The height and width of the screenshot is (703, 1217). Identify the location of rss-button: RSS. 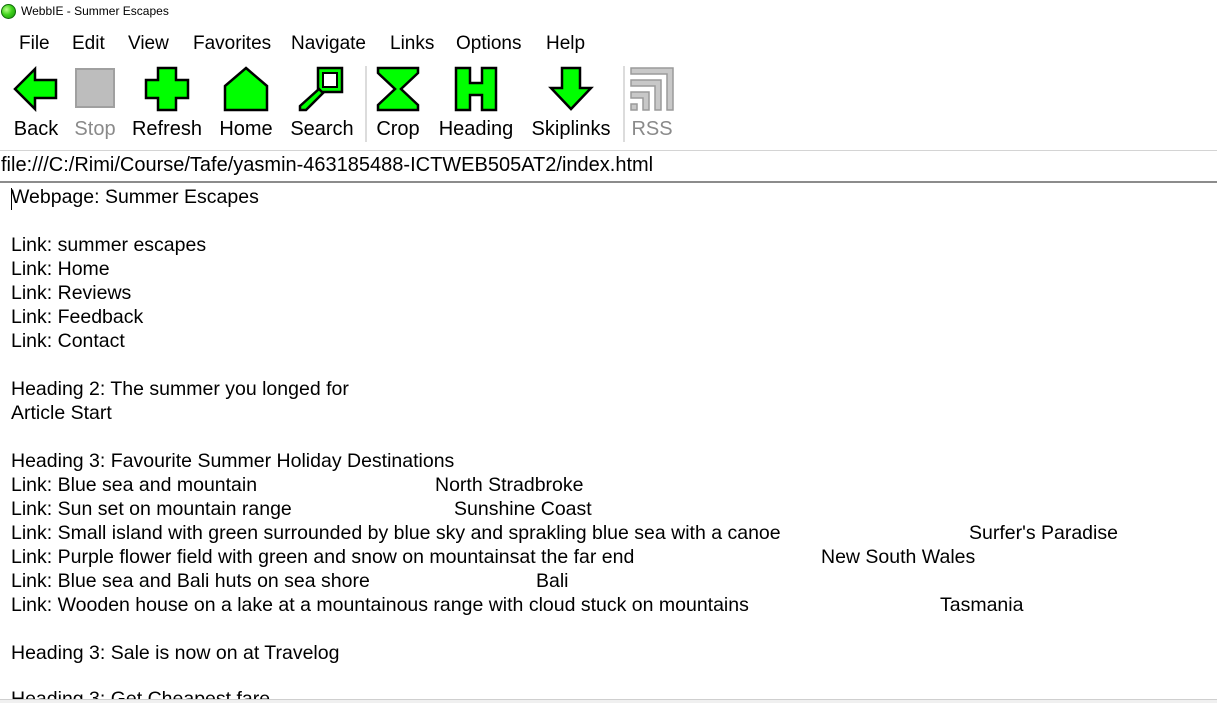
(652, 104).